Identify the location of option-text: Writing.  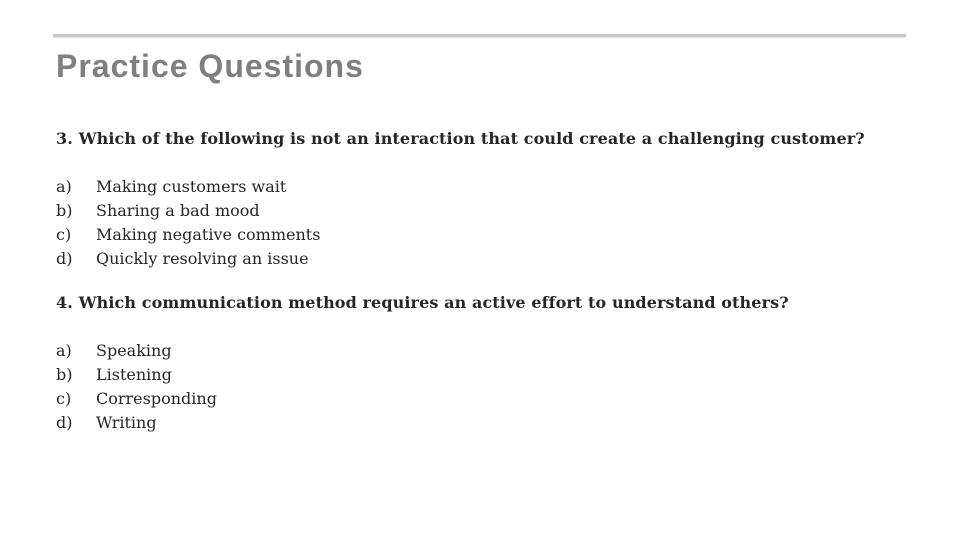
(126, 422).